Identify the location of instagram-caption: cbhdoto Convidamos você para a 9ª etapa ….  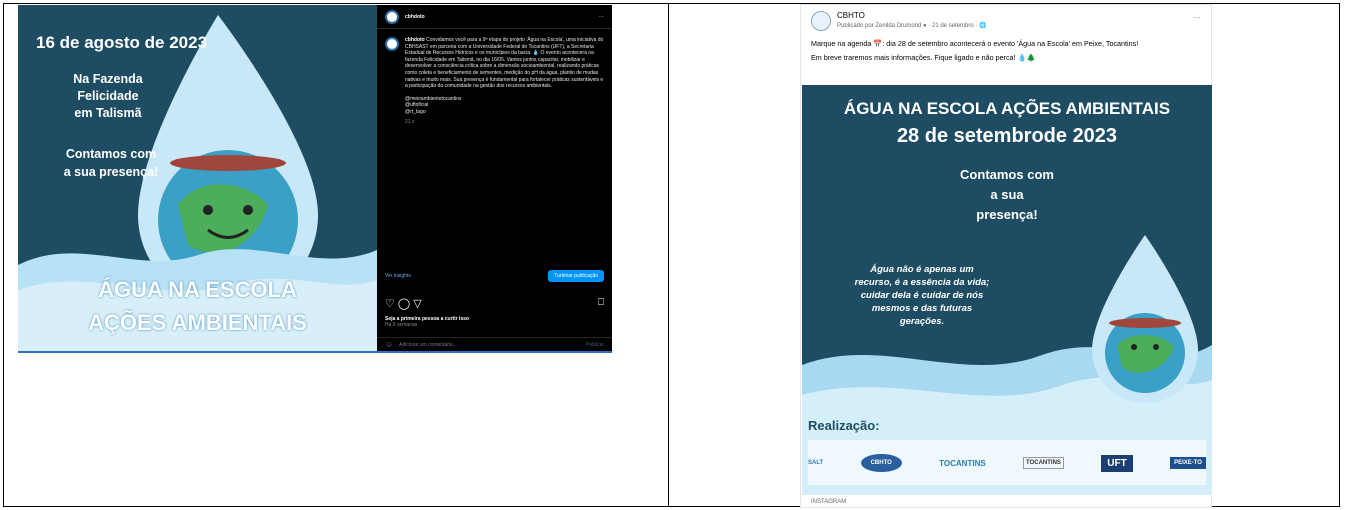
(494, 77).